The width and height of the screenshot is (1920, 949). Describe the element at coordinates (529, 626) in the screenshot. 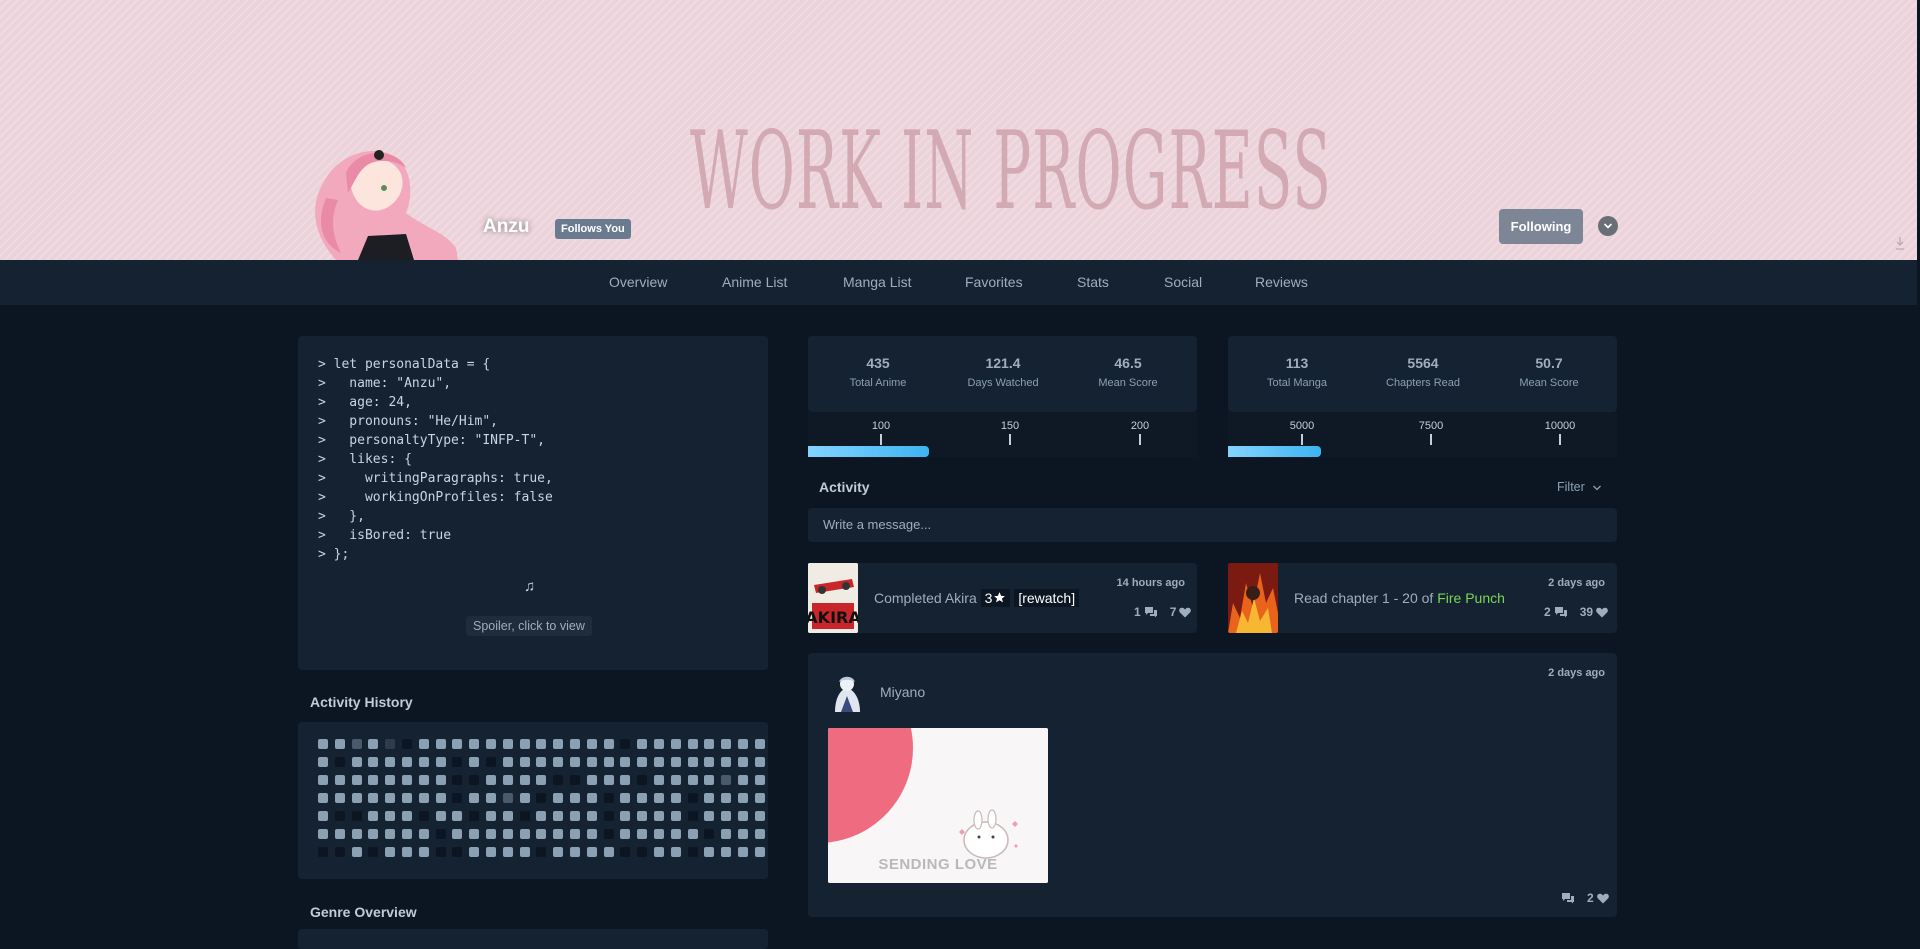

I see `spoiler-toggle: Spoiler, click to view` at that location.